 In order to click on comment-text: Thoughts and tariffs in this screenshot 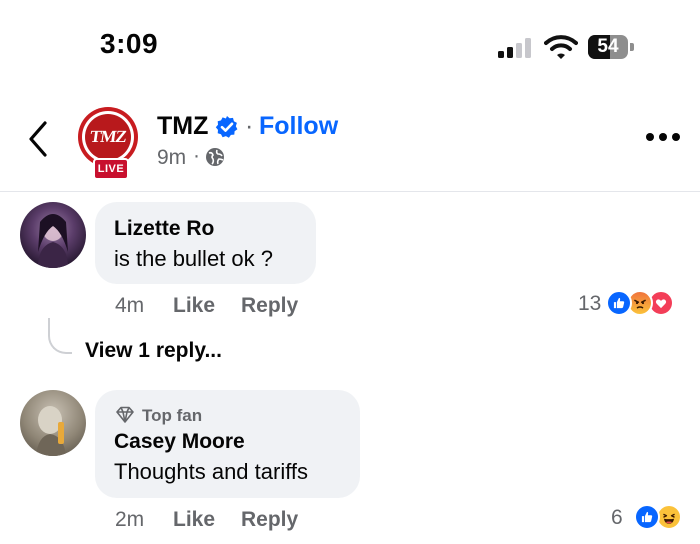, I will do `click(211, 471)`.